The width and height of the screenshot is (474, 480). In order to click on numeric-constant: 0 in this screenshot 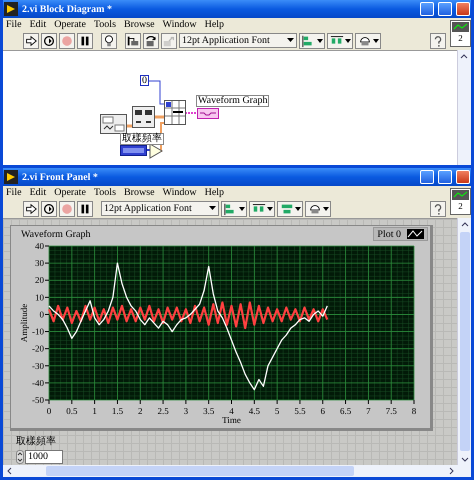, I will do `click(144, 80)`.